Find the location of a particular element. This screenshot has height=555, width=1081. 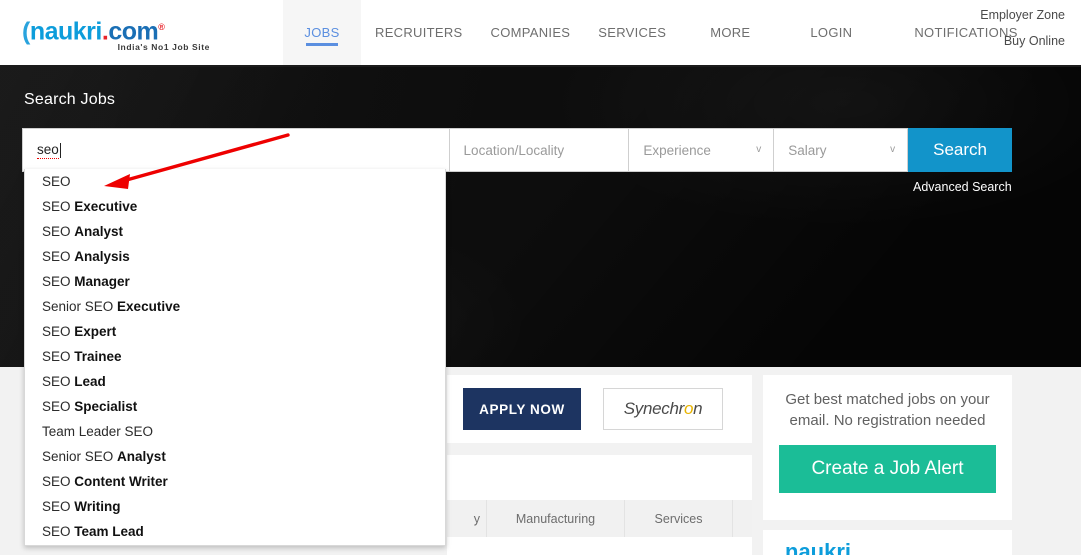

suggestion-bold: Specialist is located at coordinates (106, 406).